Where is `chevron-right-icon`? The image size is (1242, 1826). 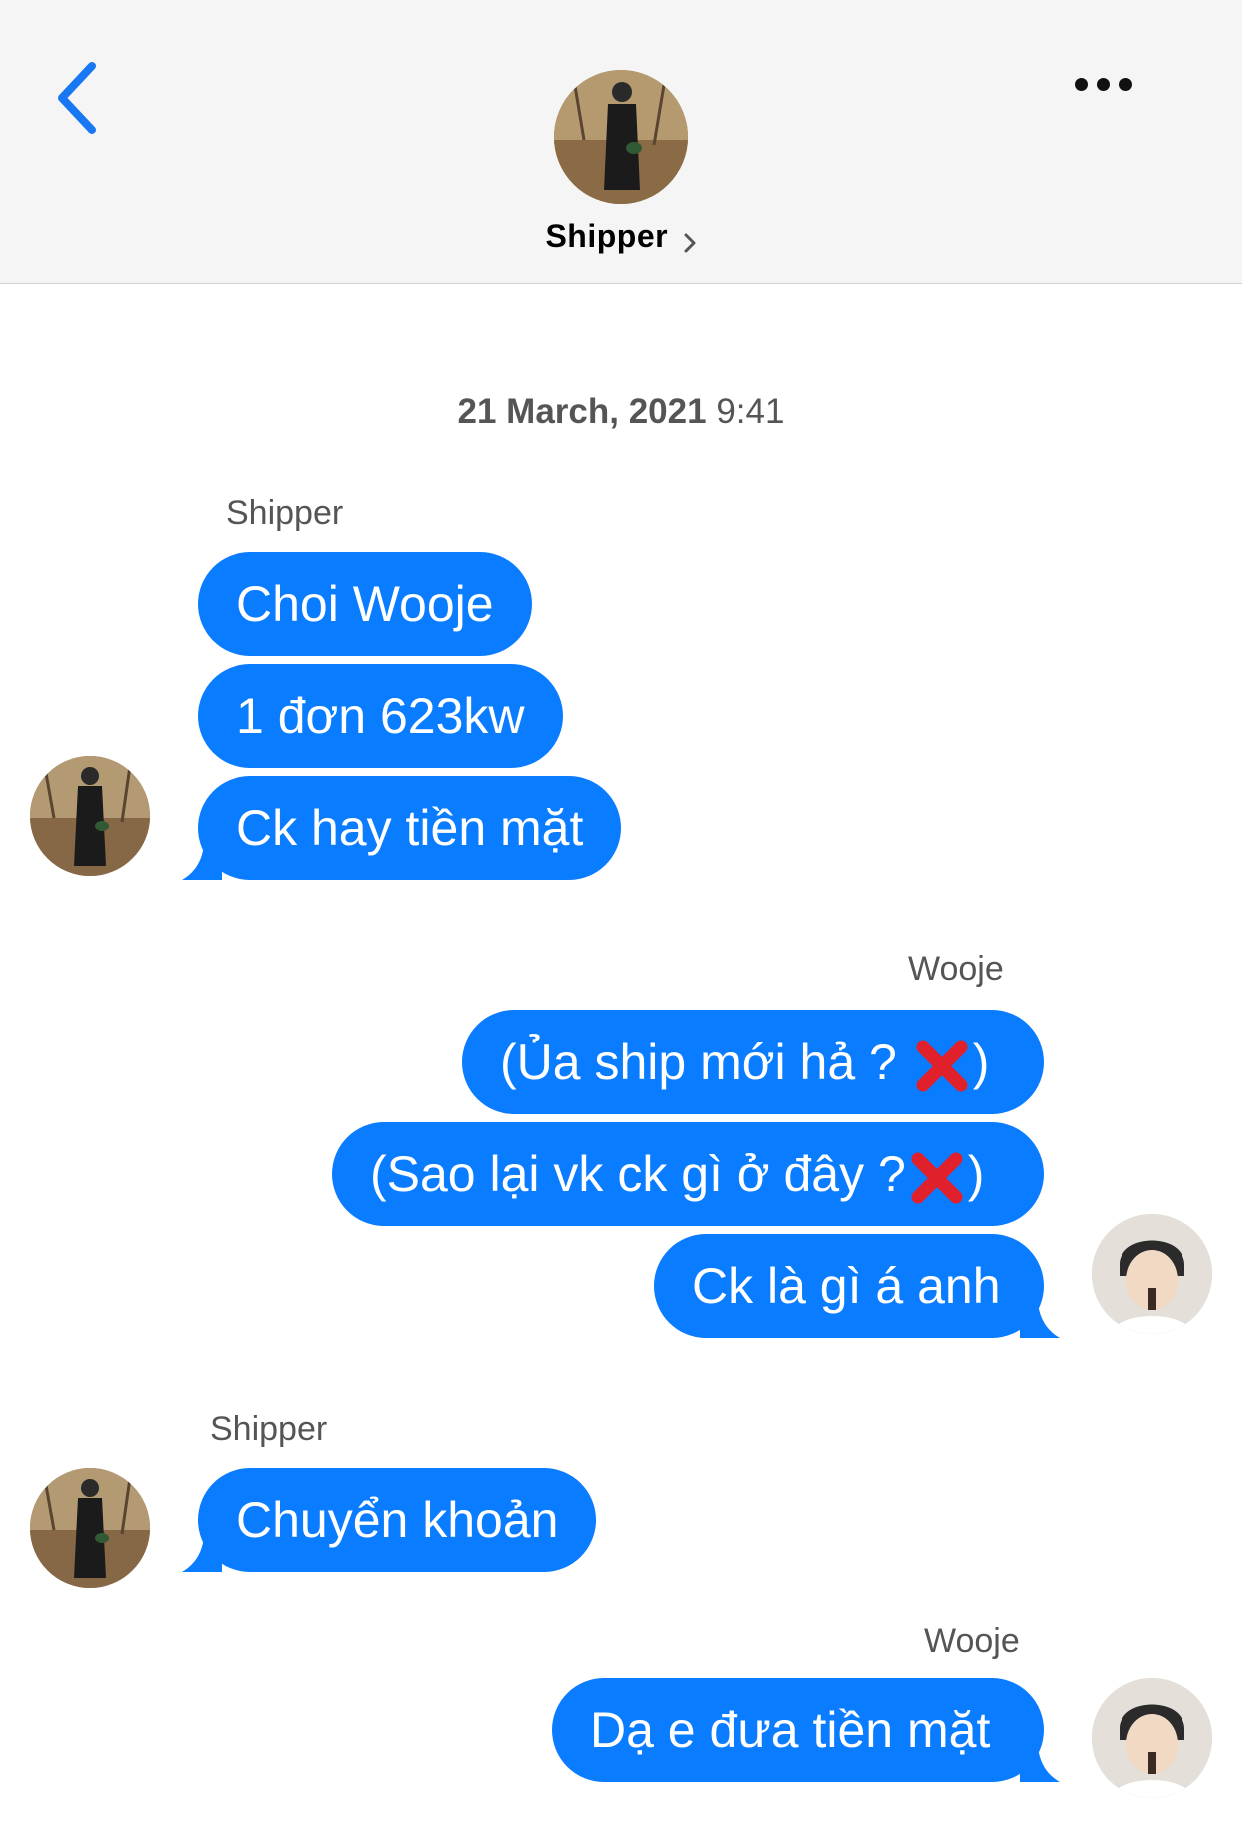
chevron-right-icon is located at coordinates (690, 243).